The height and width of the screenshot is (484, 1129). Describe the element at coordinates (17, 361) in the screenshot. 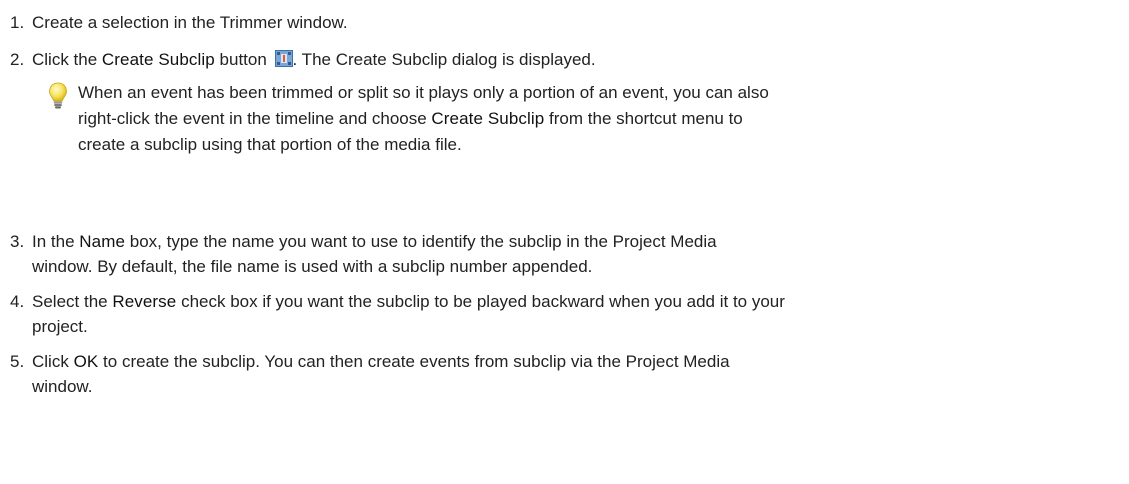

I see `step-number: 5.` at that location.